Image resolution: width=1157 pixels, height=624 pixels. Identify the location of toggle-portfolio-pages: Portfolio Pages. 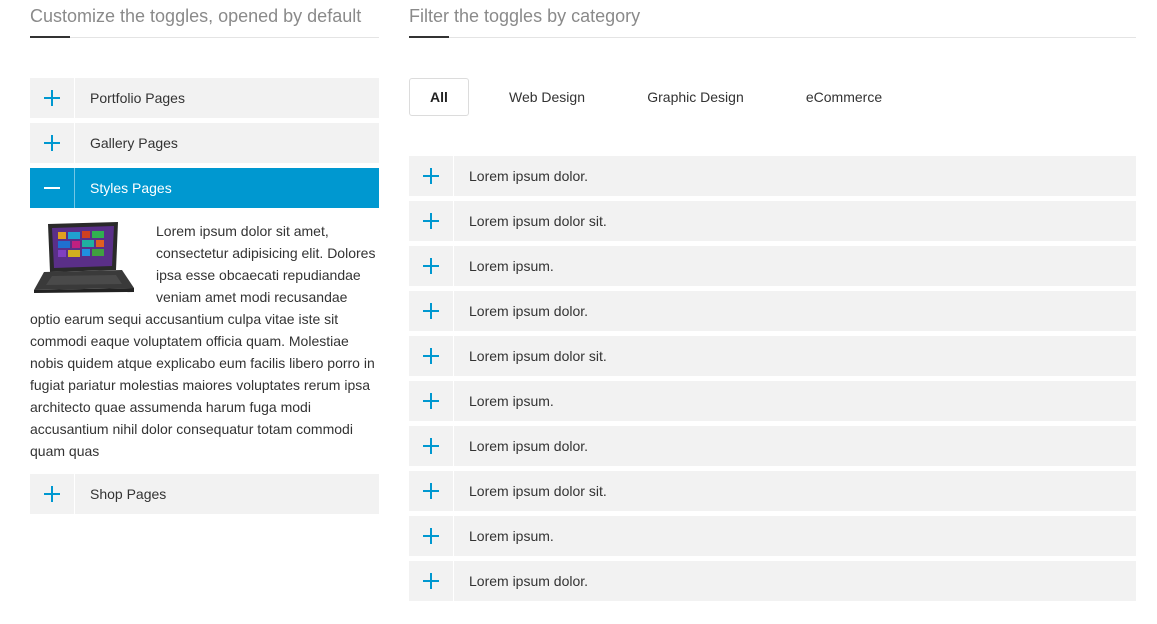
(204, 98).